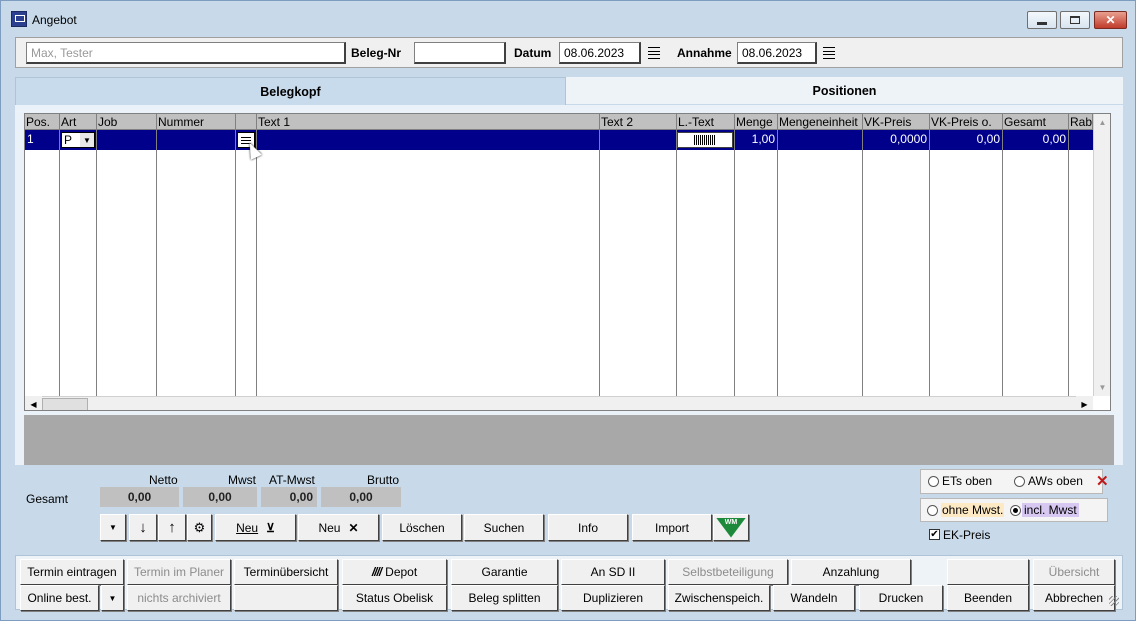 Image resolution: width=1136 pixels, height=621 pixels. I want to click on minimize-icon, so click(1042, 23).